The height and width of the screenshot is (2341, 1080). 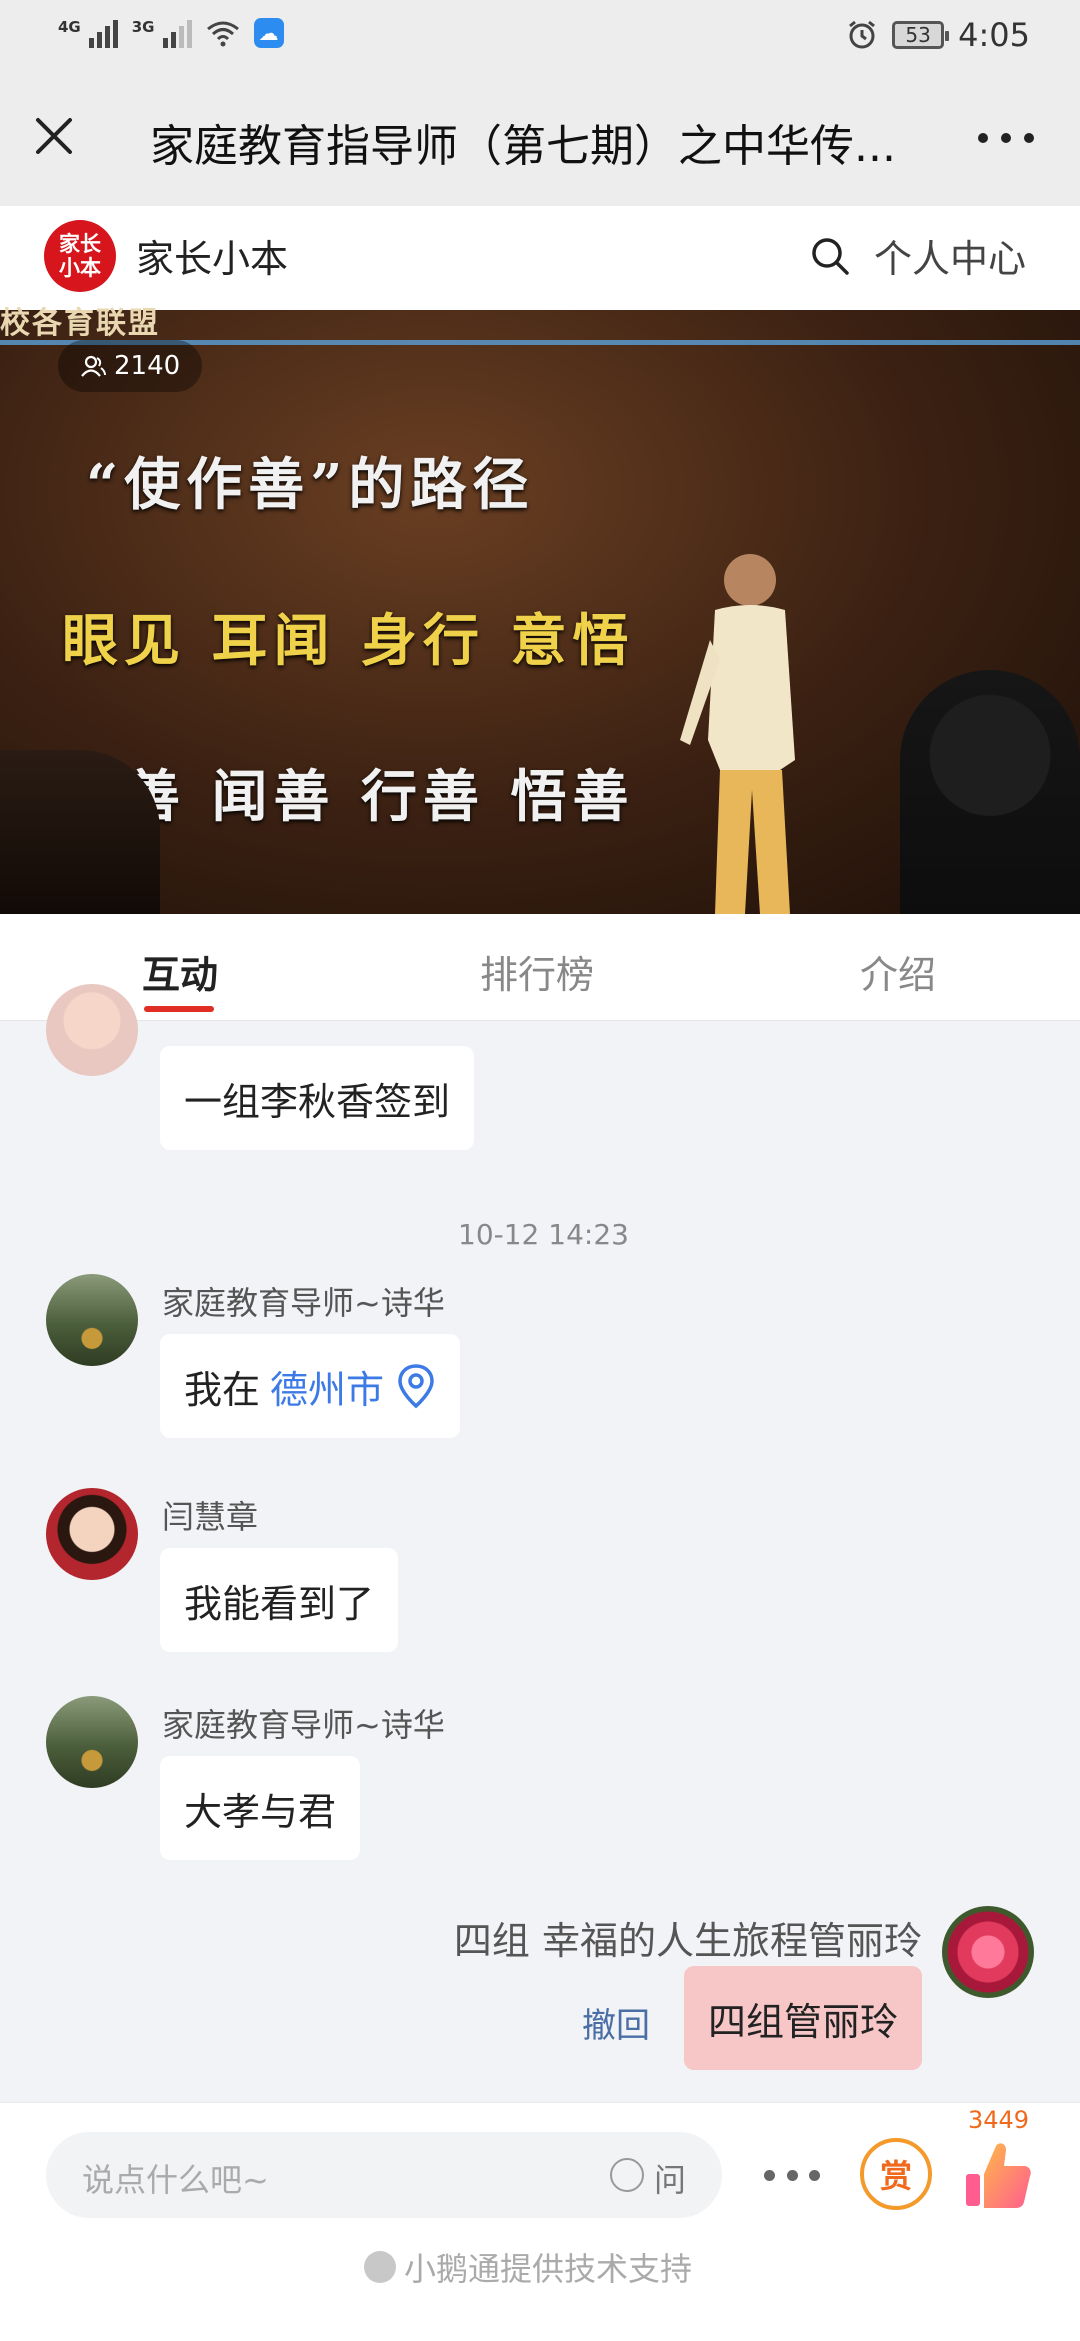 I want to click on logo-text: 家长小本, so click(x=80, y=256).